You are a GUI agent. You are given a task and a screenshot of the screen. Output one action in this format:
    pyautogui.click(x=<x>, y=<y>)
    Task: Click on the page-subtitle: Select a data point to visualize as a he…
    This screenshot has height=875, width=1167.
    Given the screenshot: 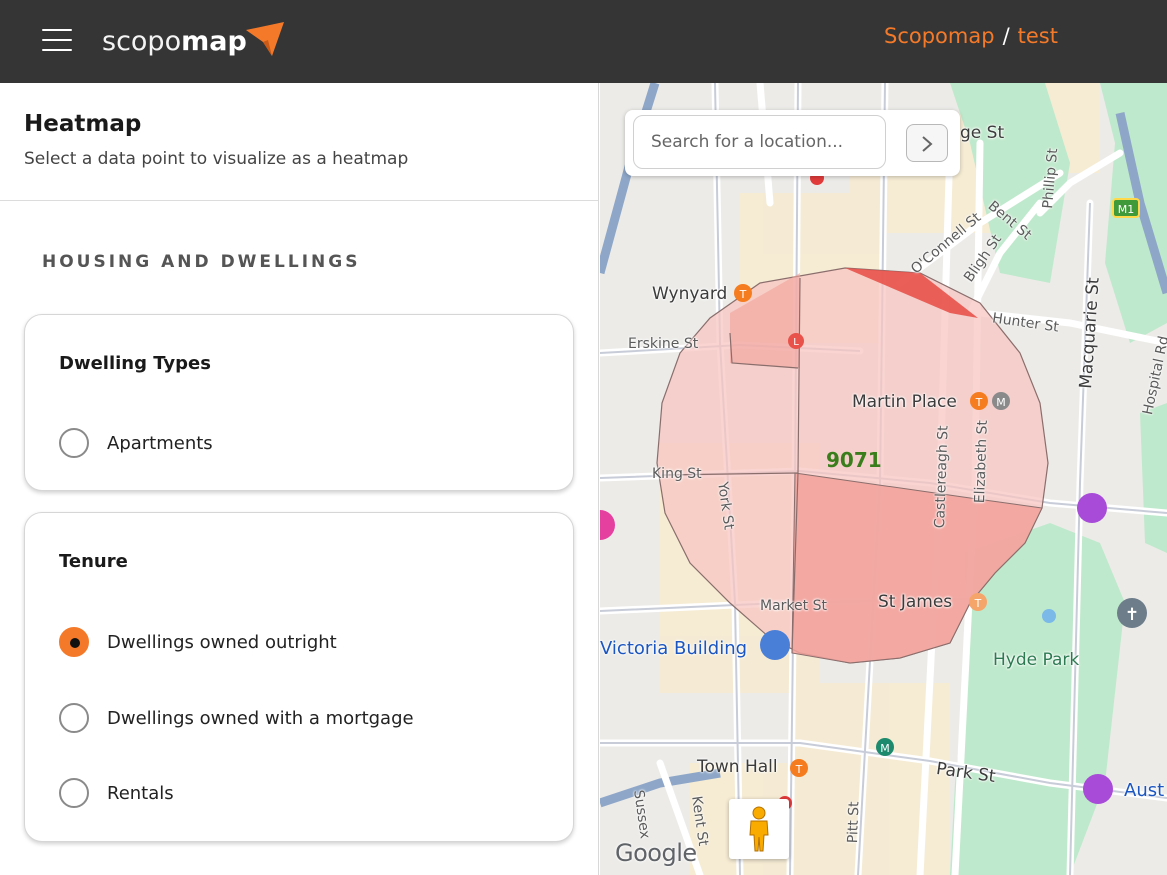 What is the action you would take?
    pyautogui.click(x=216, y=159)
    